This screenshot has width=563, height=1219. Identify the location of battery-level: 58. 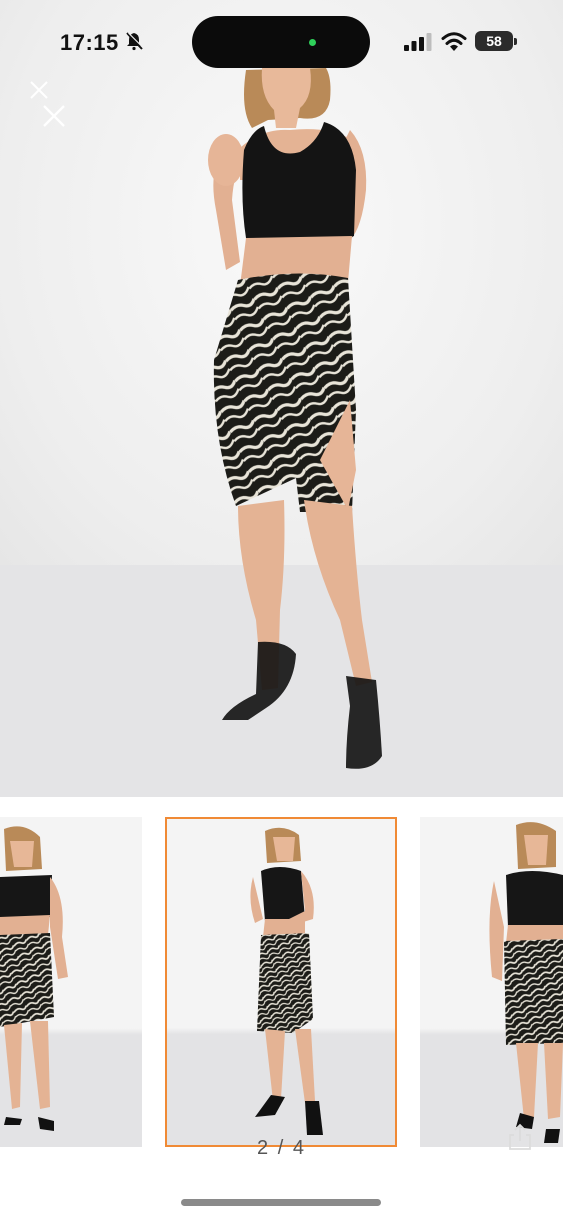
(494, 41).